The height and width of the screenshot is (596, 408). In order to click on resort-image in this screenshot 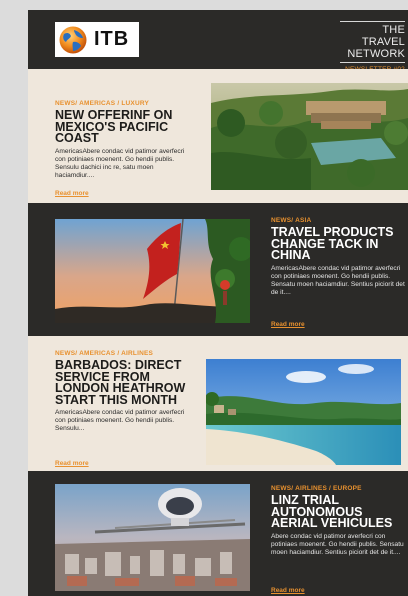, I will do `click(309, 136)`.